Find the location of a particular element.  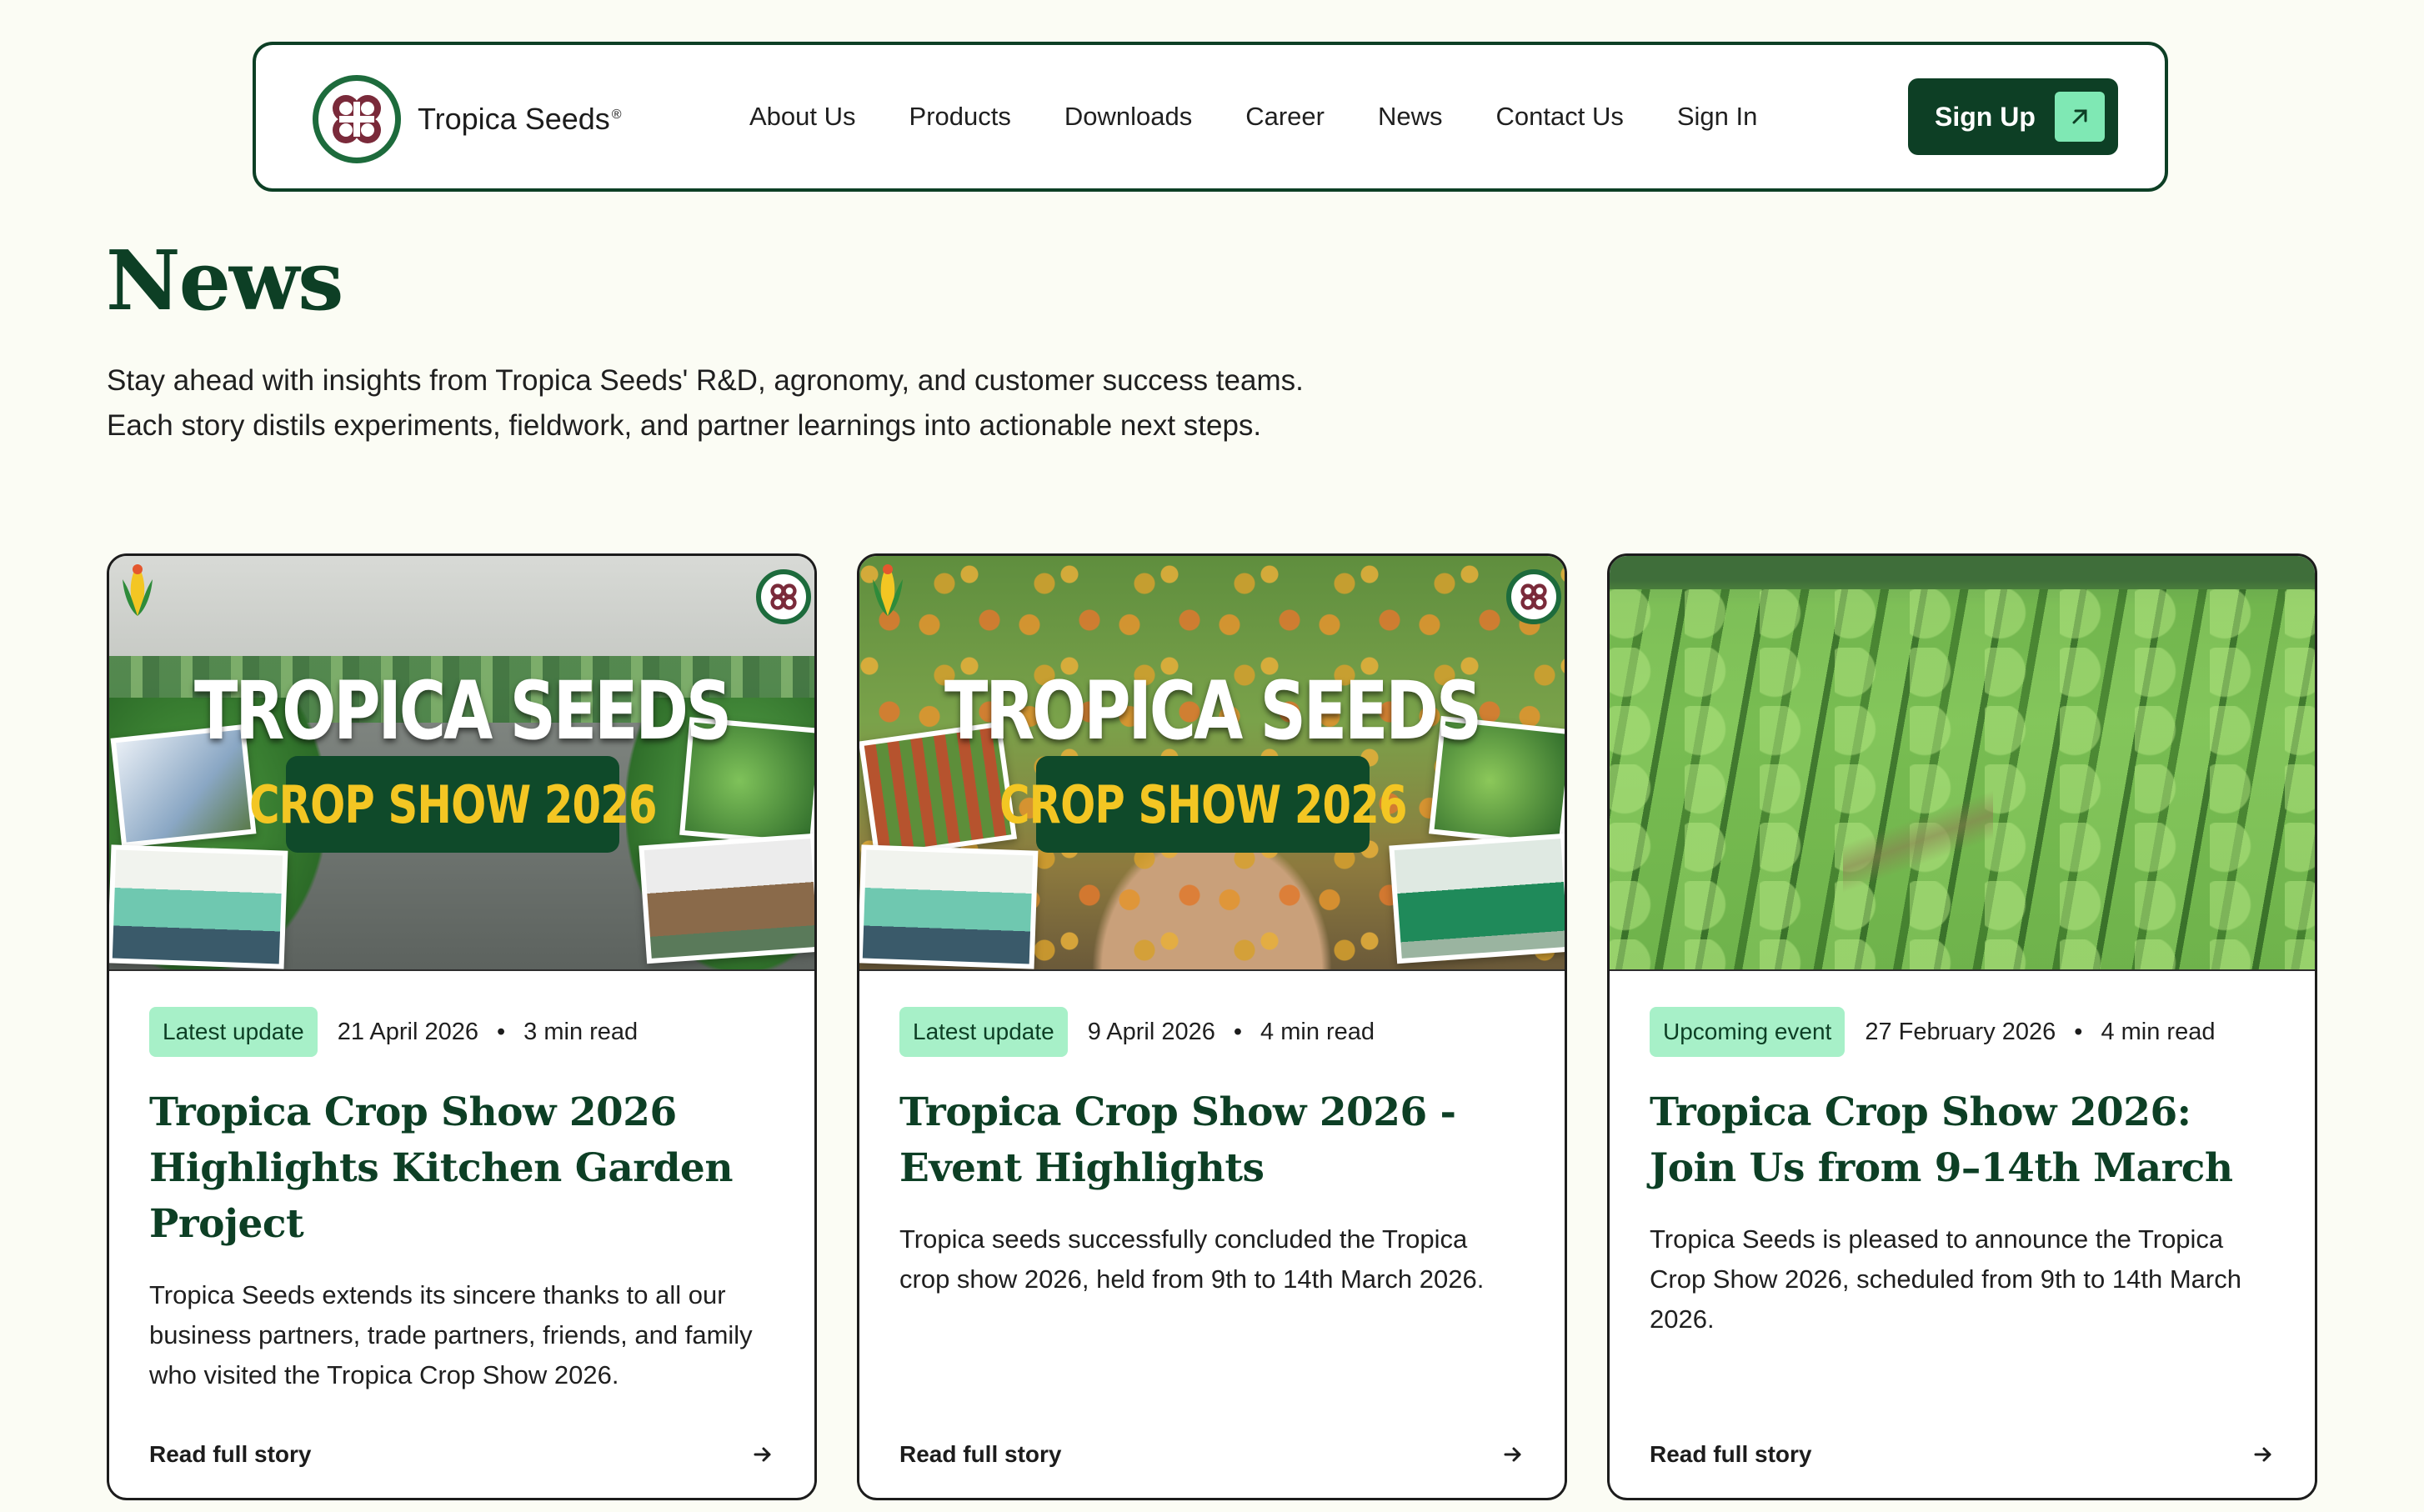

sign-up-button: Sign Up is located at coordinates (2013, 117).